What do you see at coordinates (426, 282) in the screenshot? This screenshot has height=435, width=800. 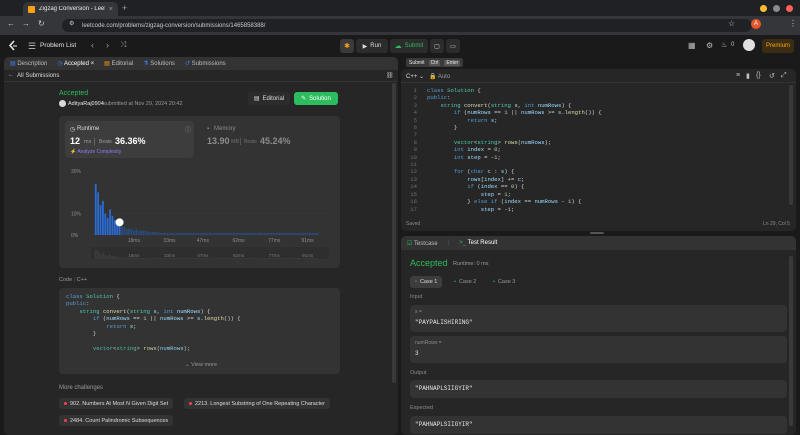 I see `case-1-tab: • Case 1` at bounding box center [426, 282].